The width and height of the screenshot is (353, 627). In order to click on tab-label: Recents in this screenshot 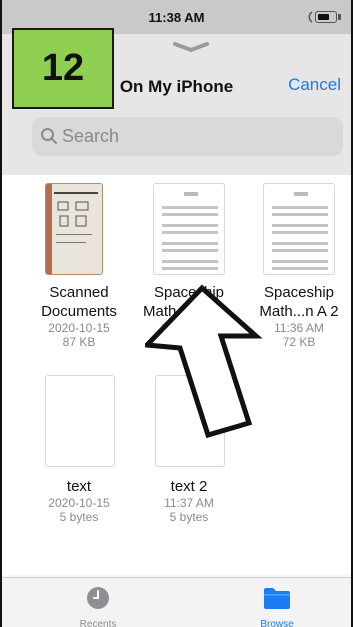, I will do `click(98, 623)`.